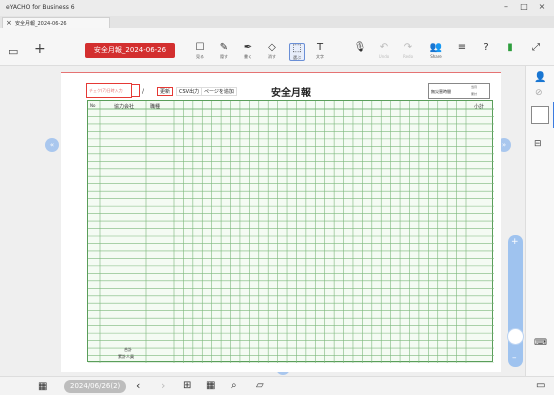 Image resolution: width=554 pixels, height=395 pixels. Describe the element at coordinates (52, 145) in the screenshot. I see `prev-page-arrow-icon: «` at that location.